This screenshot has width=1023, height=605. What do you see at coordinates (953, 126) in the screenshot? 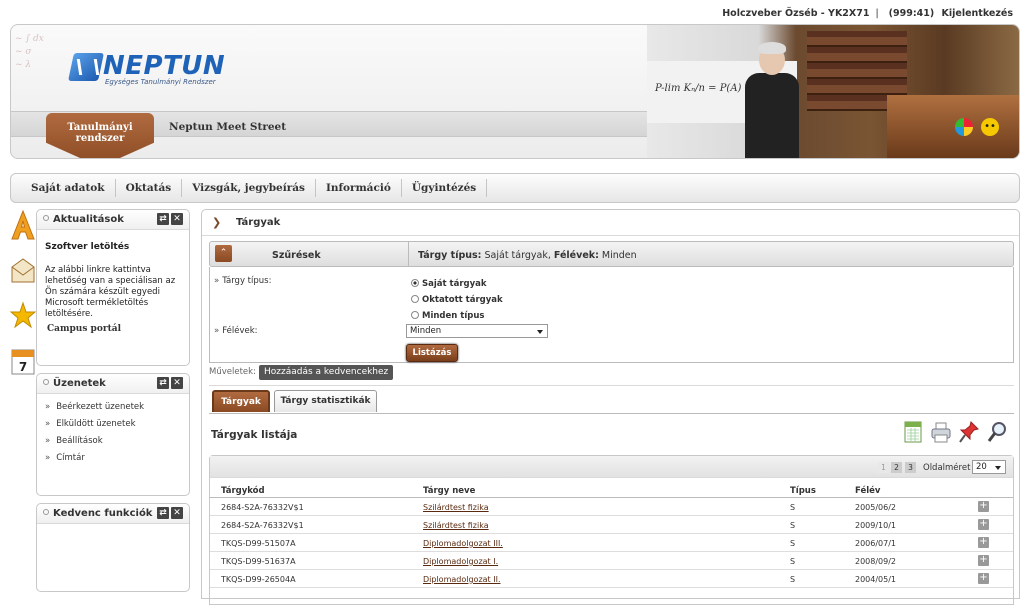
I see `desk` at bounding box center [953, 126].